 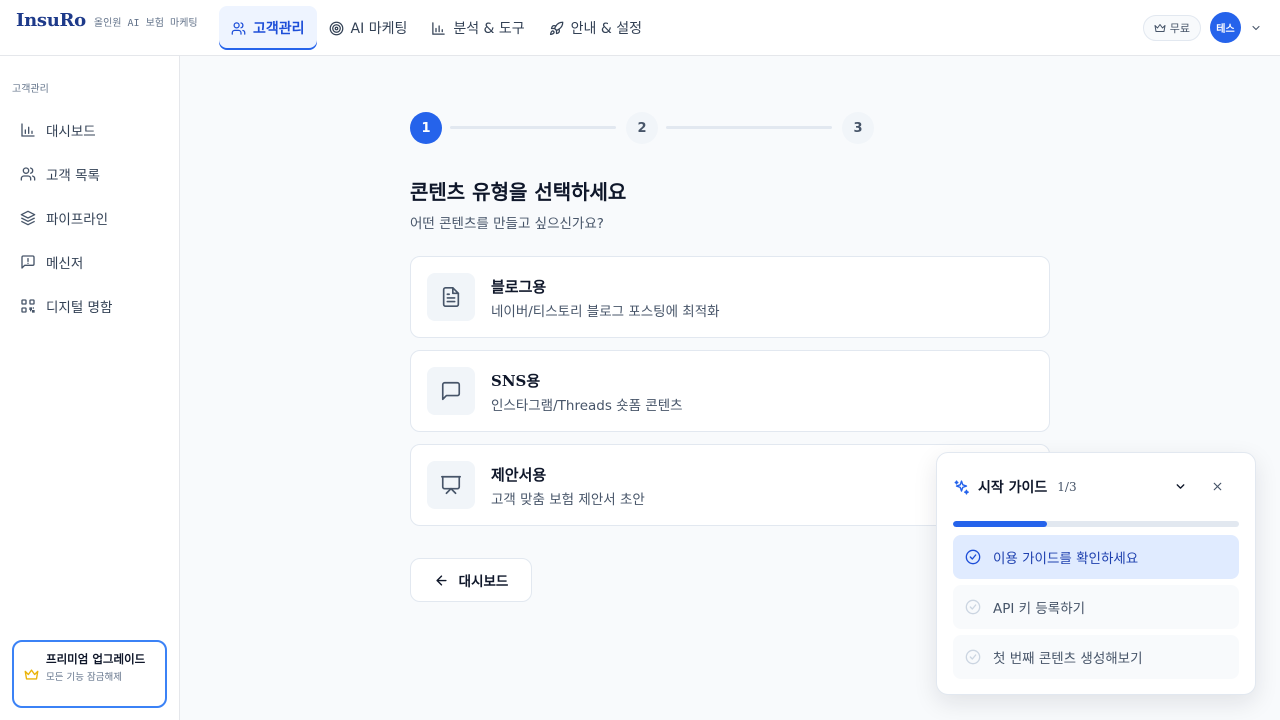 What do you see at coordinates (30, 89) in the screenshot?
I see `sidebar-section-label: 고객관리` at bounding box center [30, 89].